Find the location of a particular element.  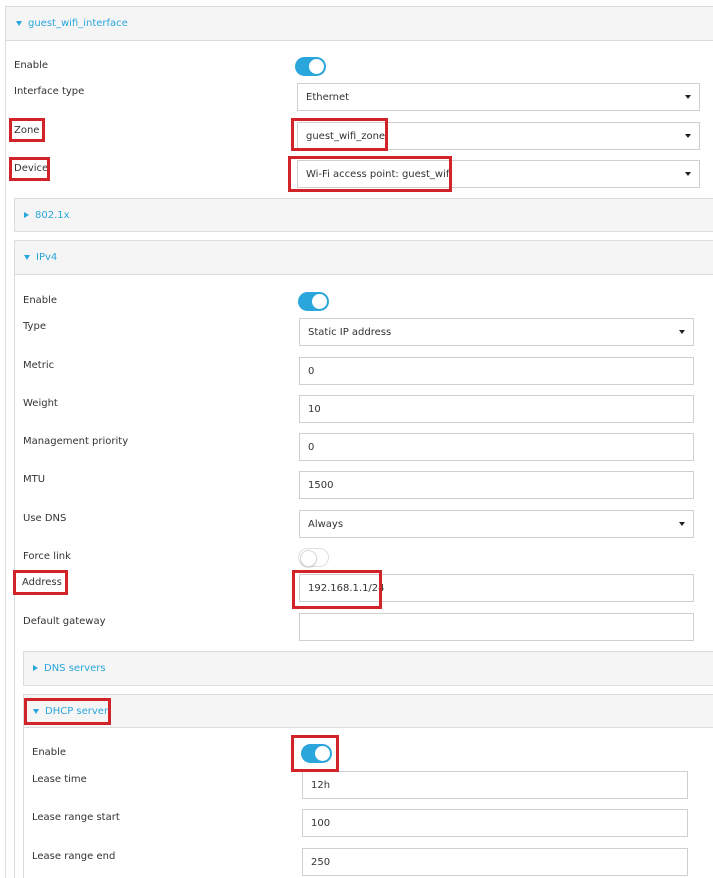

management-priority-input: 0 is located at coordinates (496, 447).